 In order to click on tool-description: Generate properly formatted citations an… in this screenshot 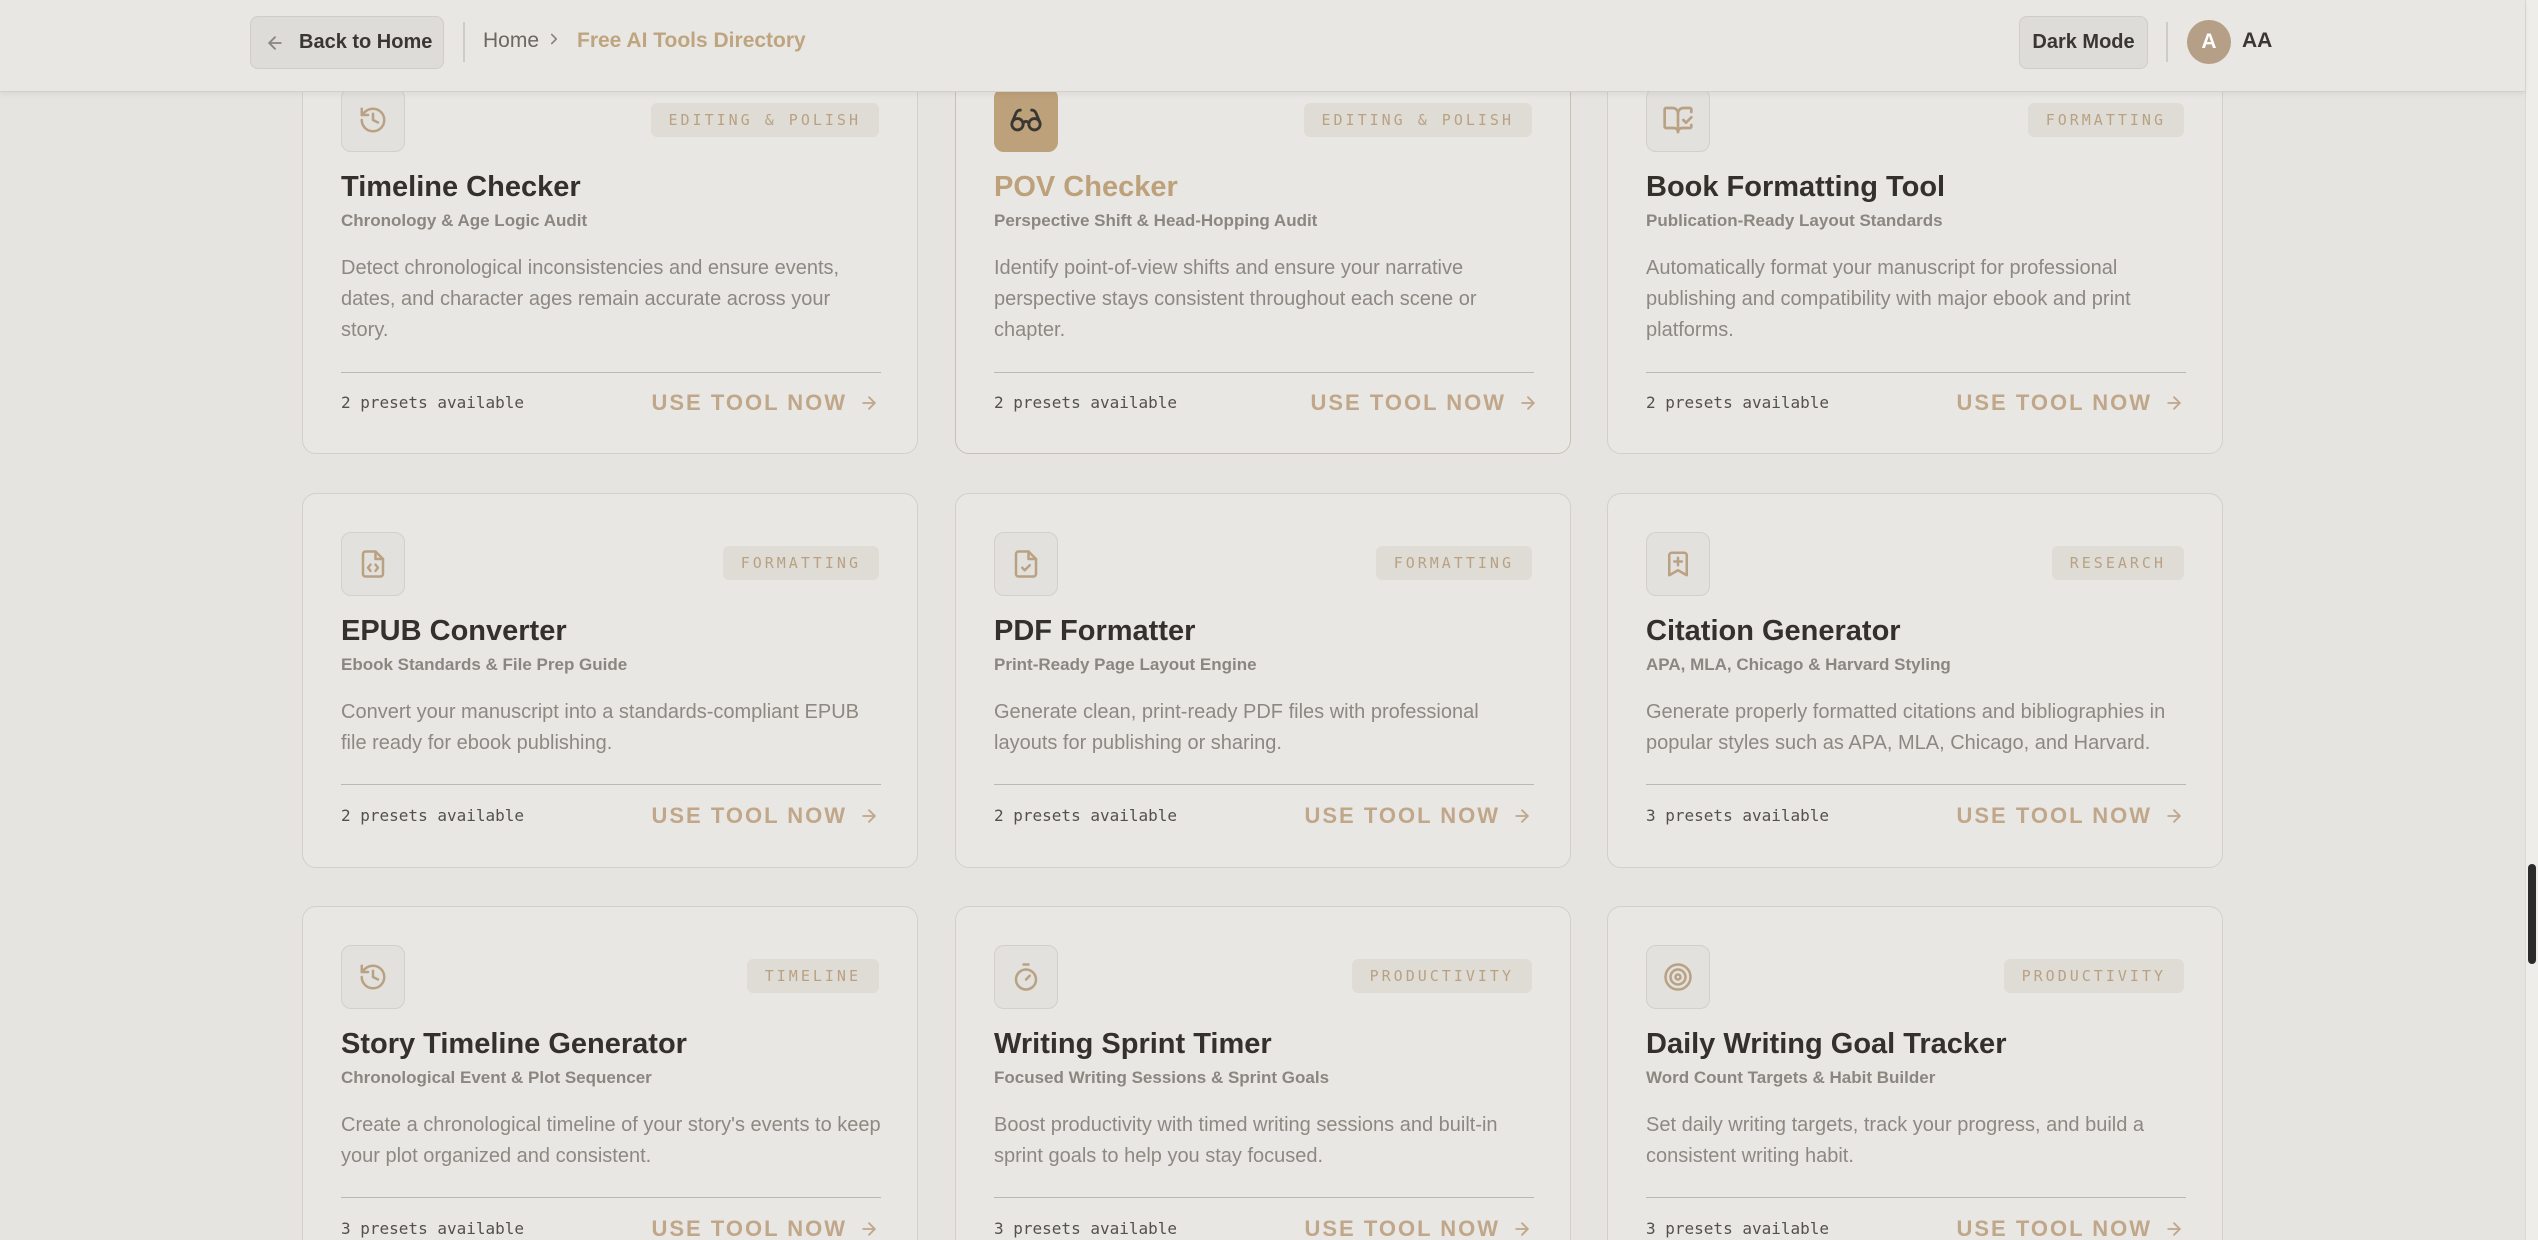, I will do `click(1906, 727)`.